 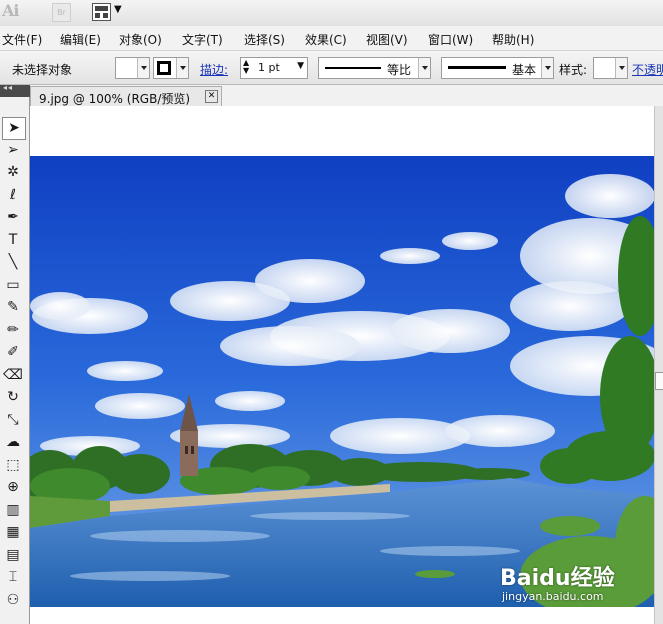 I want to click on shape-builder-tool: ⊕, so click(x=13, y=487).